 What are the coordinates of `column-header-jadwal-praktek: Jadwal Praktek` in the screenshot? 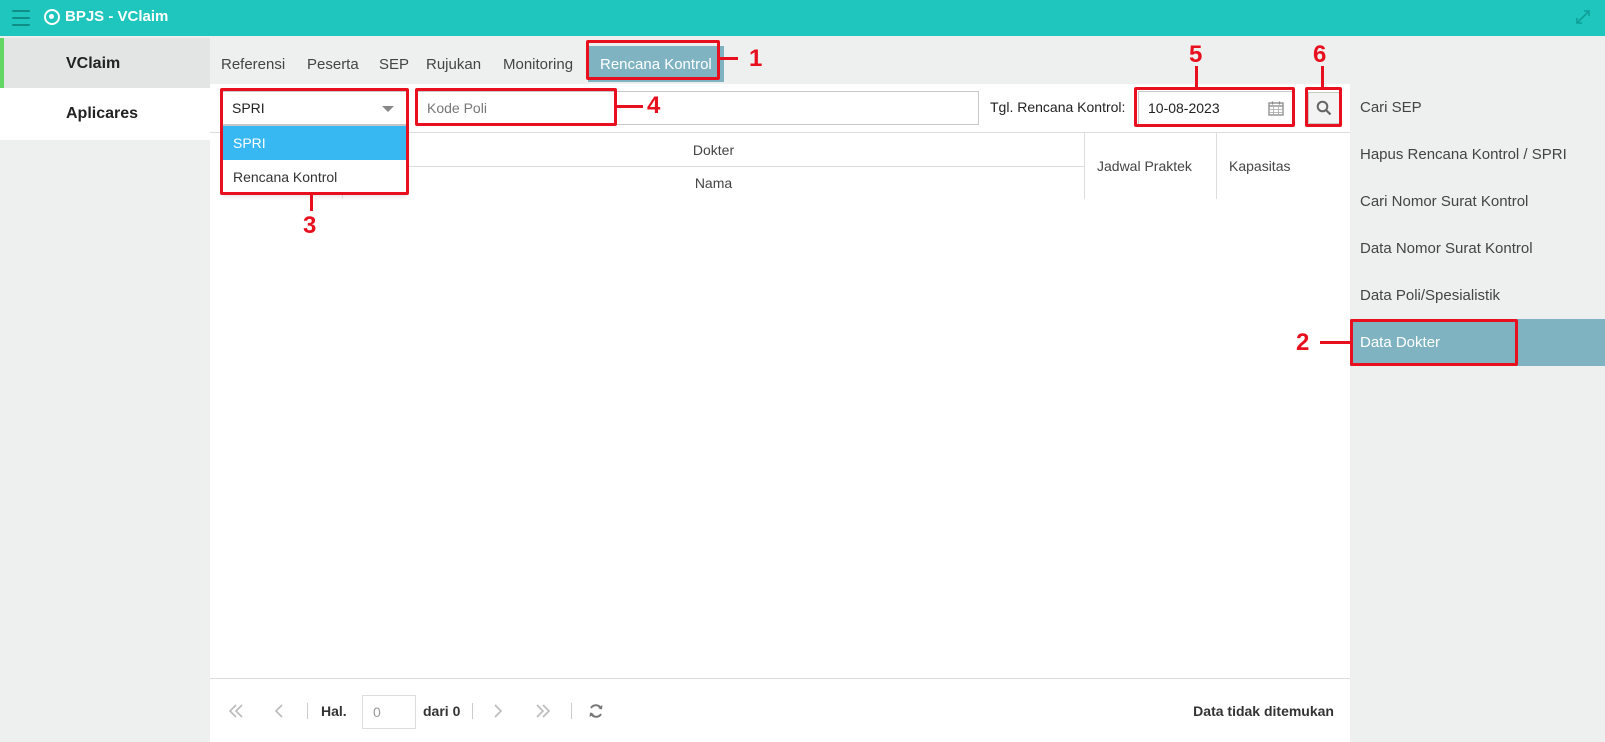 It's located at (1150, 166).